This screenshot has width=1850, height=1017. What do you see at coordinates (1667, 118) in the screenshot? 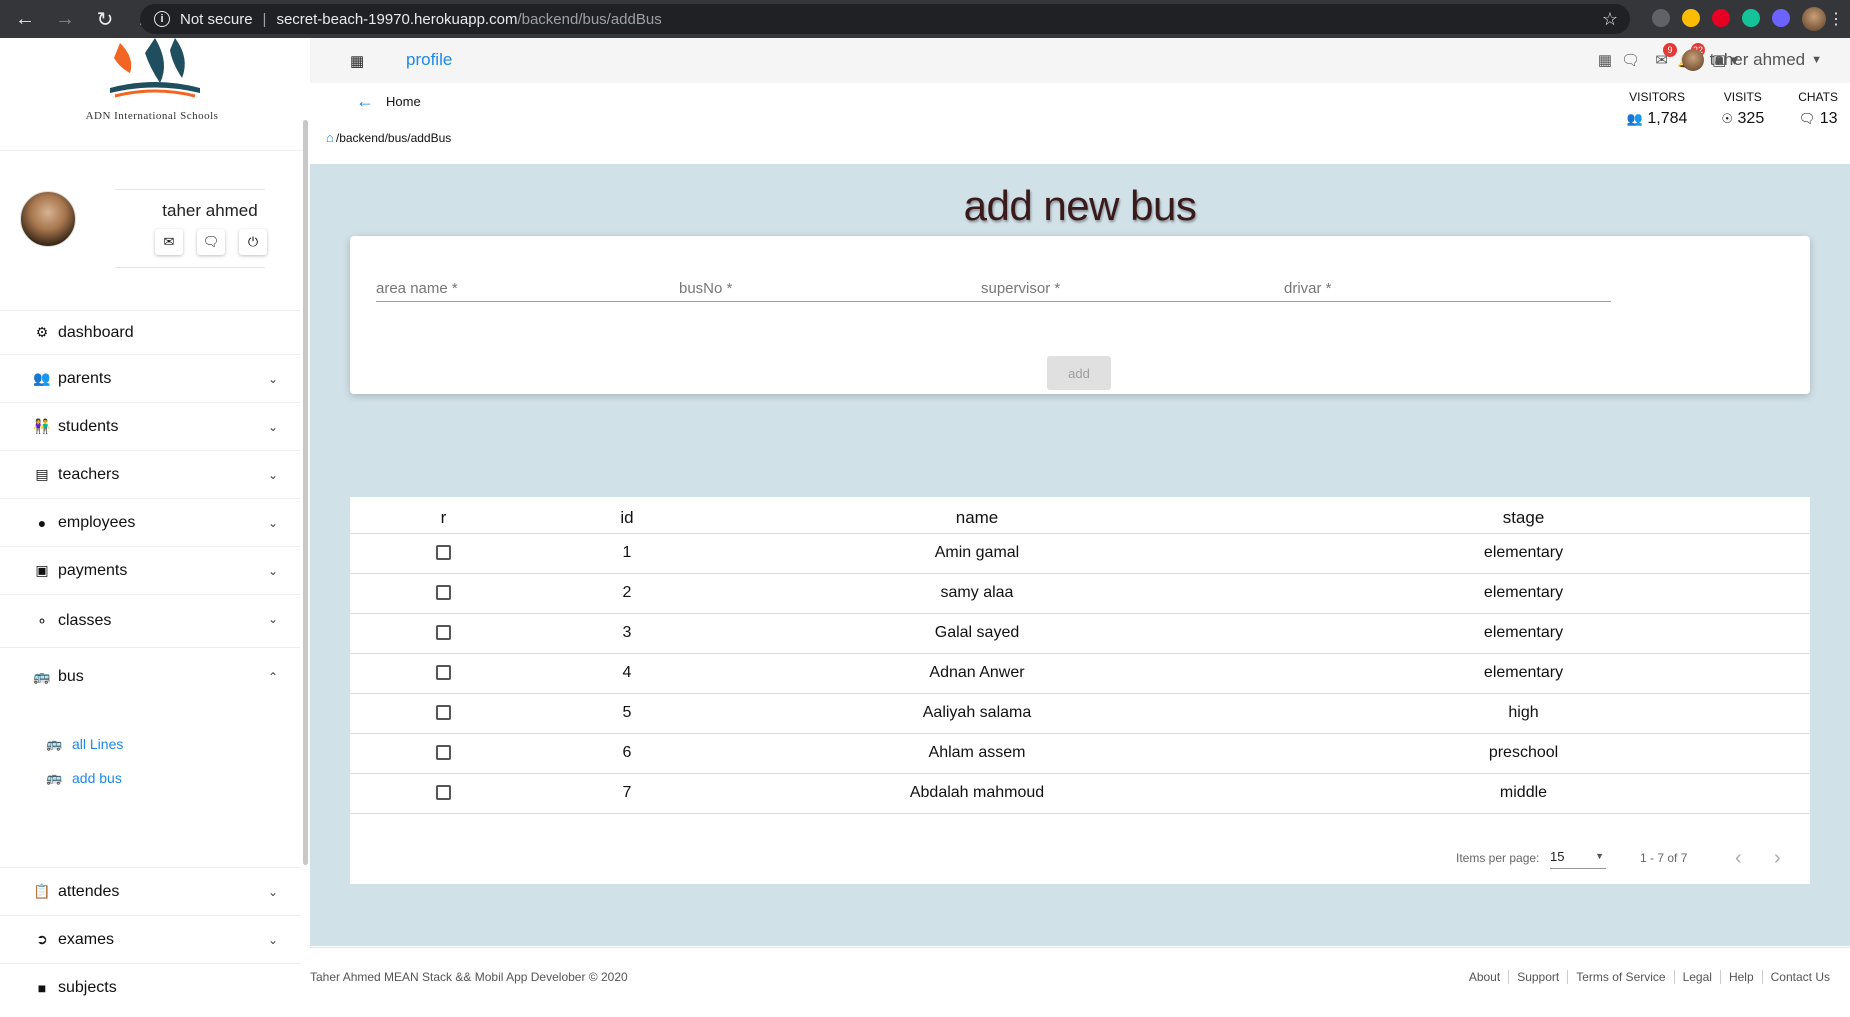
I see `stat-number: 1,784` at bounding box center [1667, 118].